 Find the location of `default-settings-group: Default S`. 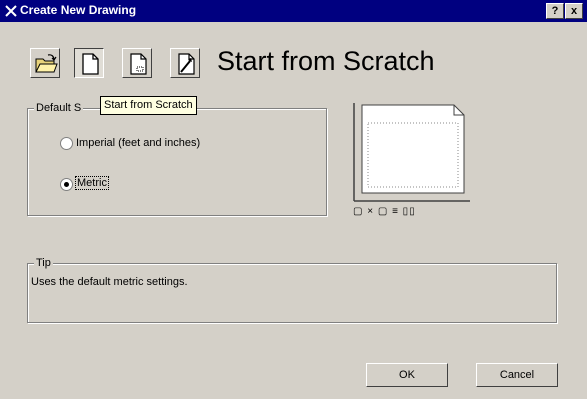

default-settings-group: Default S is located at coordinates (177, 159).